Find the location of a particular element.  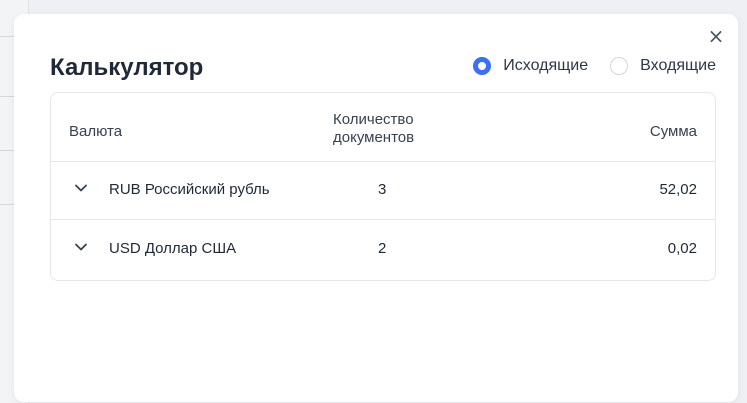

table-row: RUB Российский рубль 3 52,02 is located at coordinates (383, 190).